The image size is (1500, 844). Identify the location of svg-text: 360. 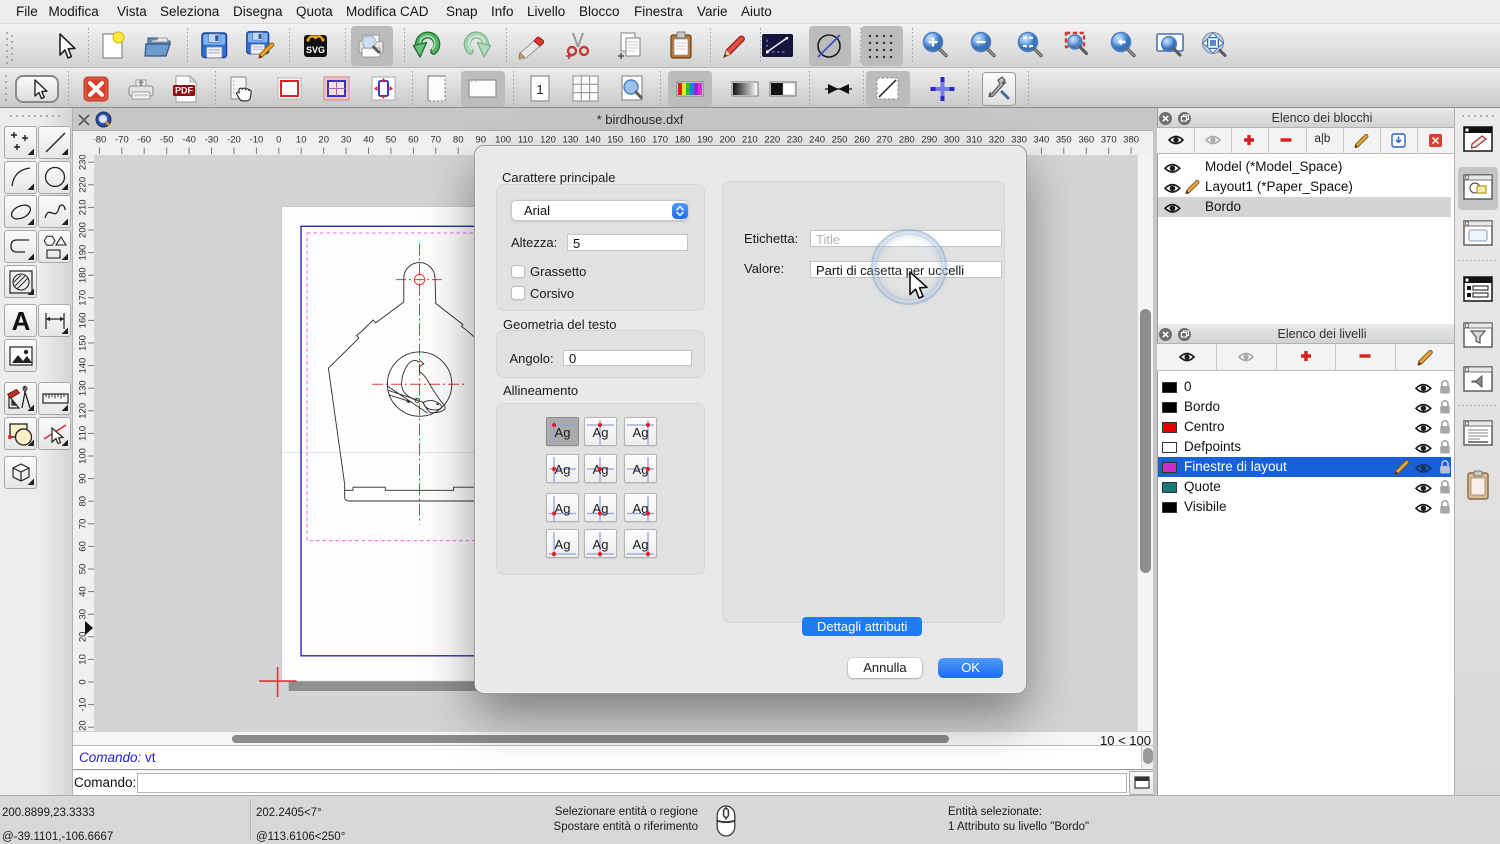
(1086, 140).